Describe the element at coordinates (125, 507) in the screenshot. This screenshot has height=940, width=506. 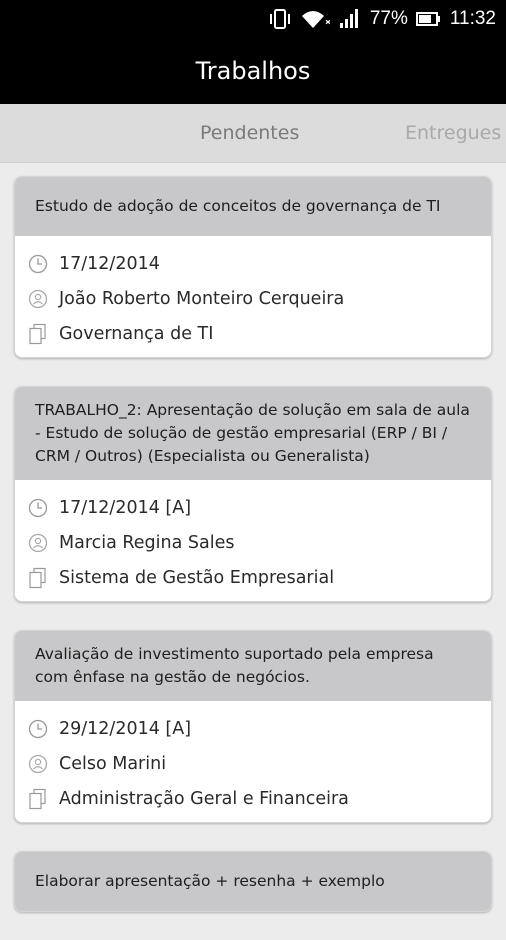
I see `due-date: 17/12/2014 [A]` at that location.